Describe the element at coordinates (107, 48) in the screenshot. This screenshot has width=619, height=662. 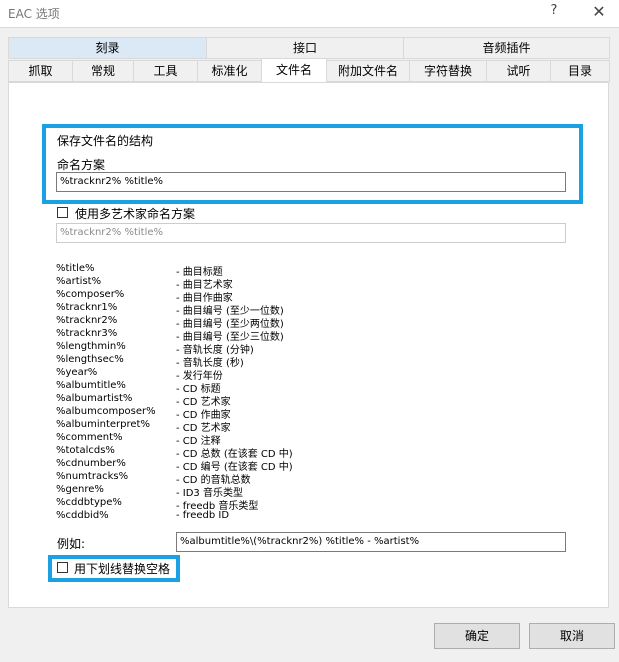
I see `tab-group-burn: 刻录` at that location.